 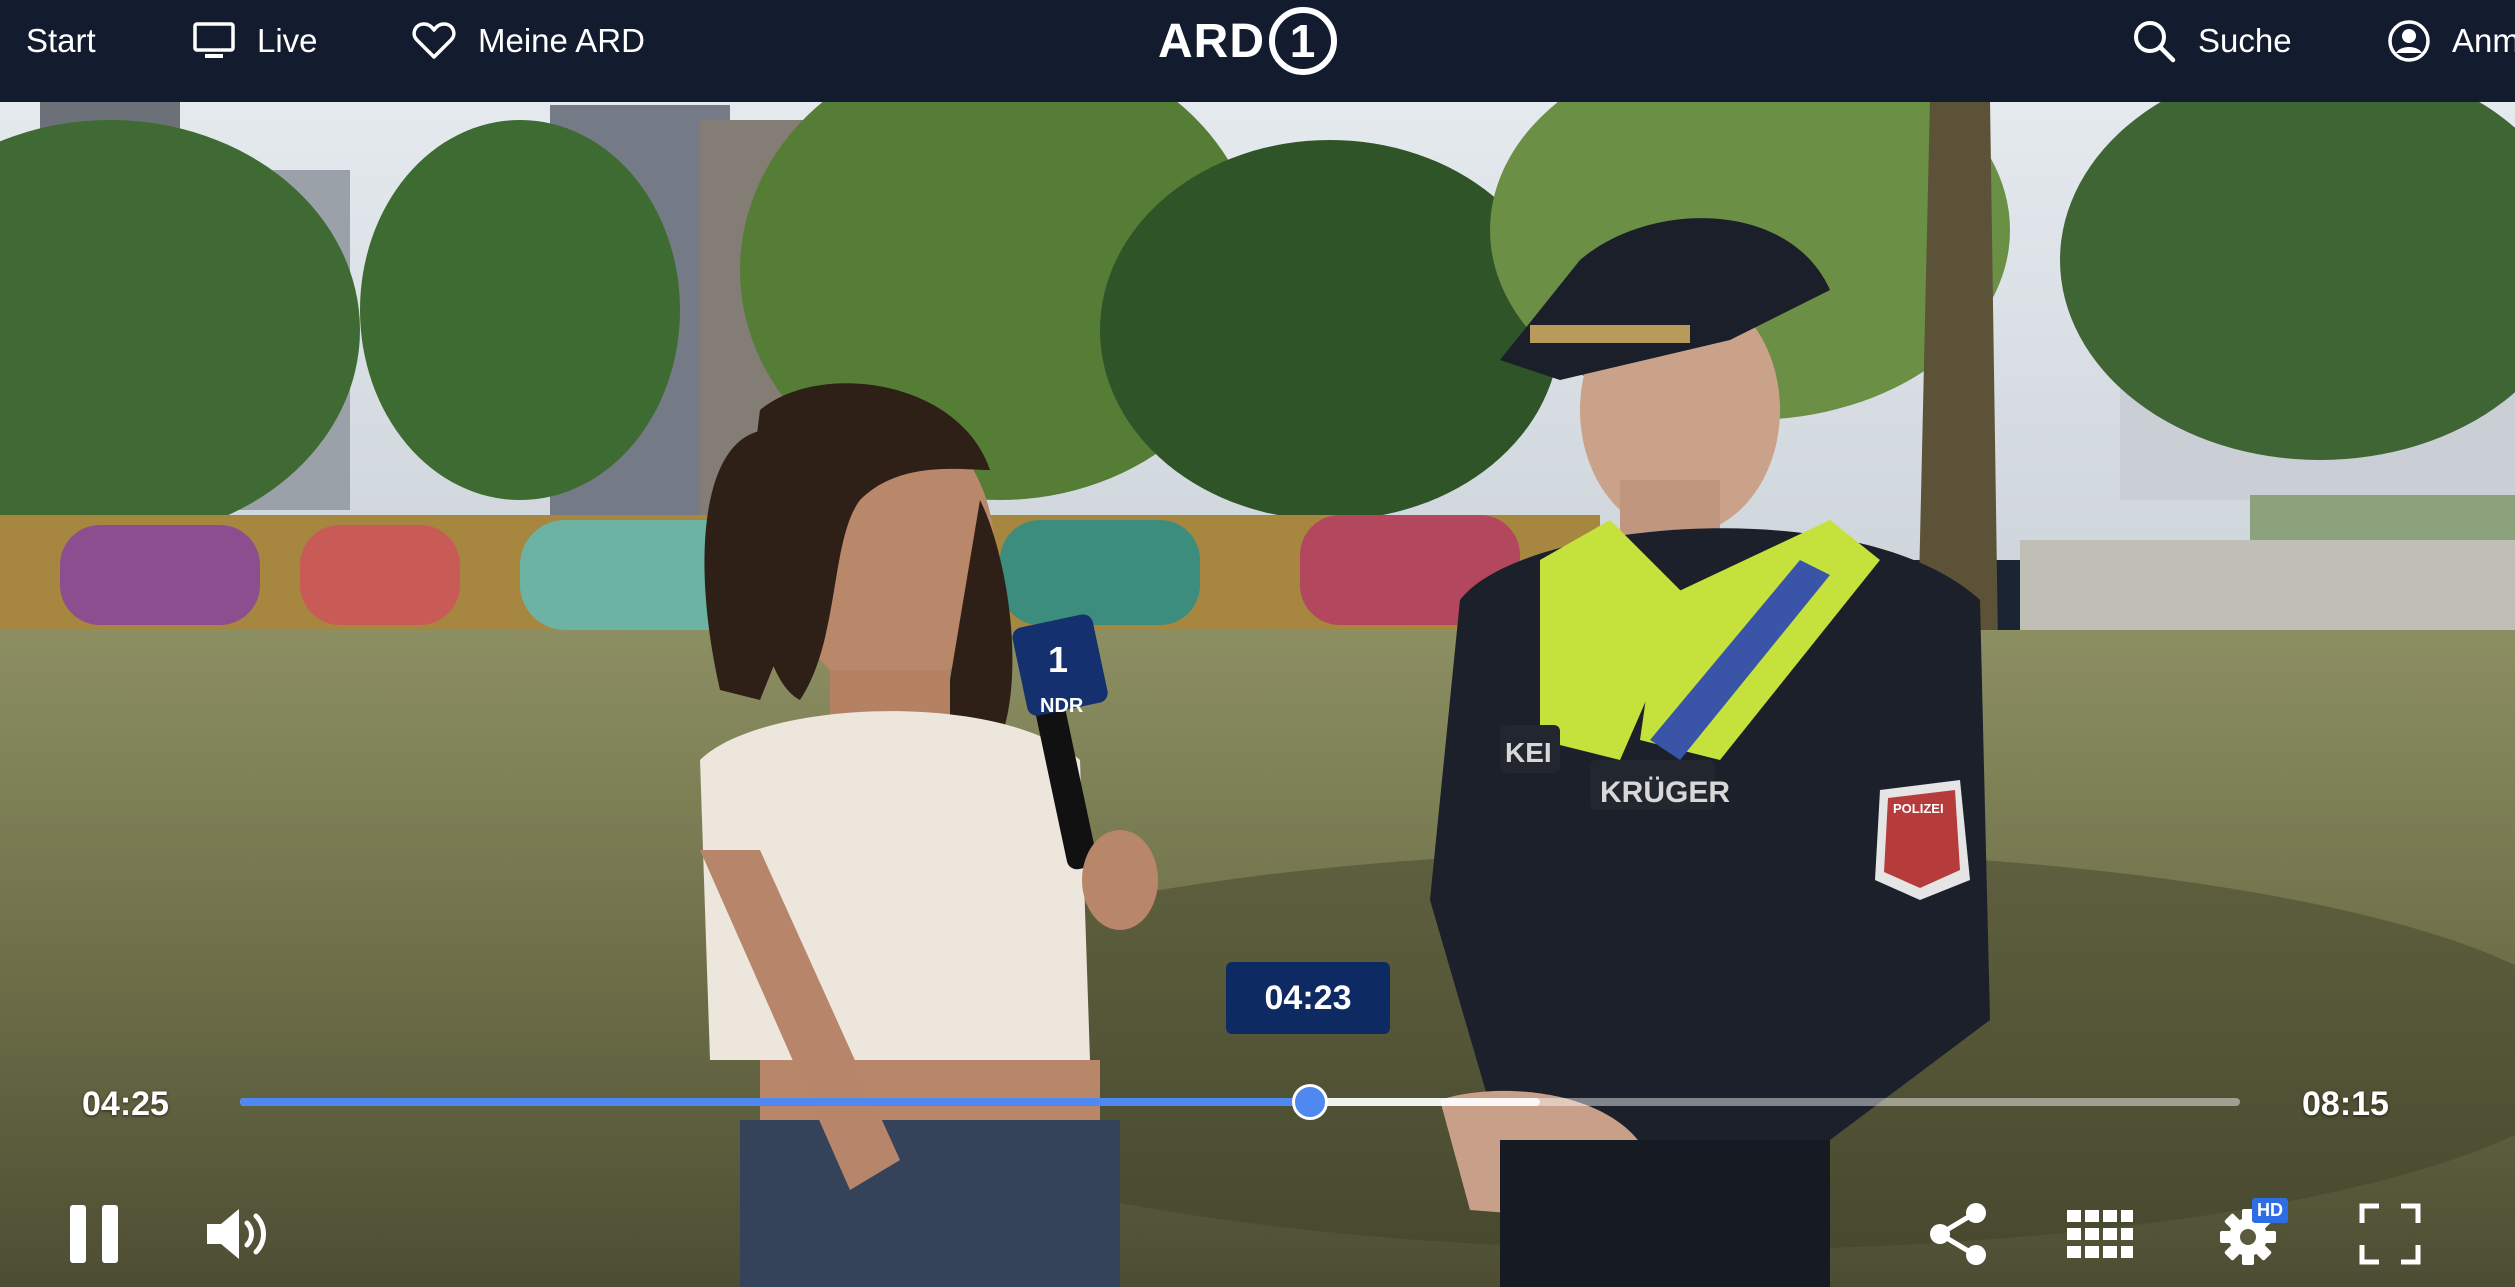 What do you see at coordinates (1303, 41) in the screenshot?
I see `ard-logo-mark: 1` at bounding box center [1303, 41].